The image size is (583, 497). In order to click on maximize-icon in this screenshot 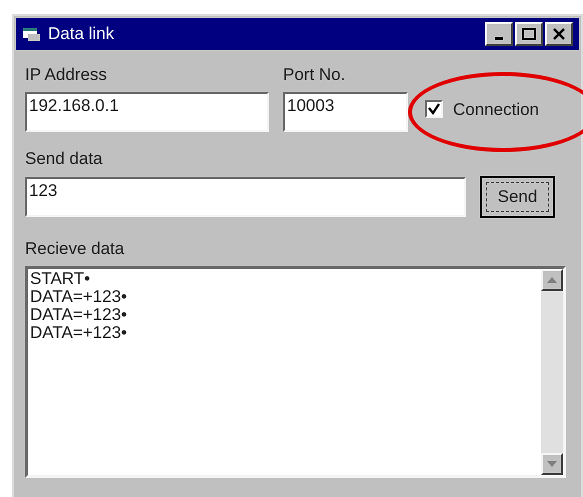, I will do `click(529, 34)`.